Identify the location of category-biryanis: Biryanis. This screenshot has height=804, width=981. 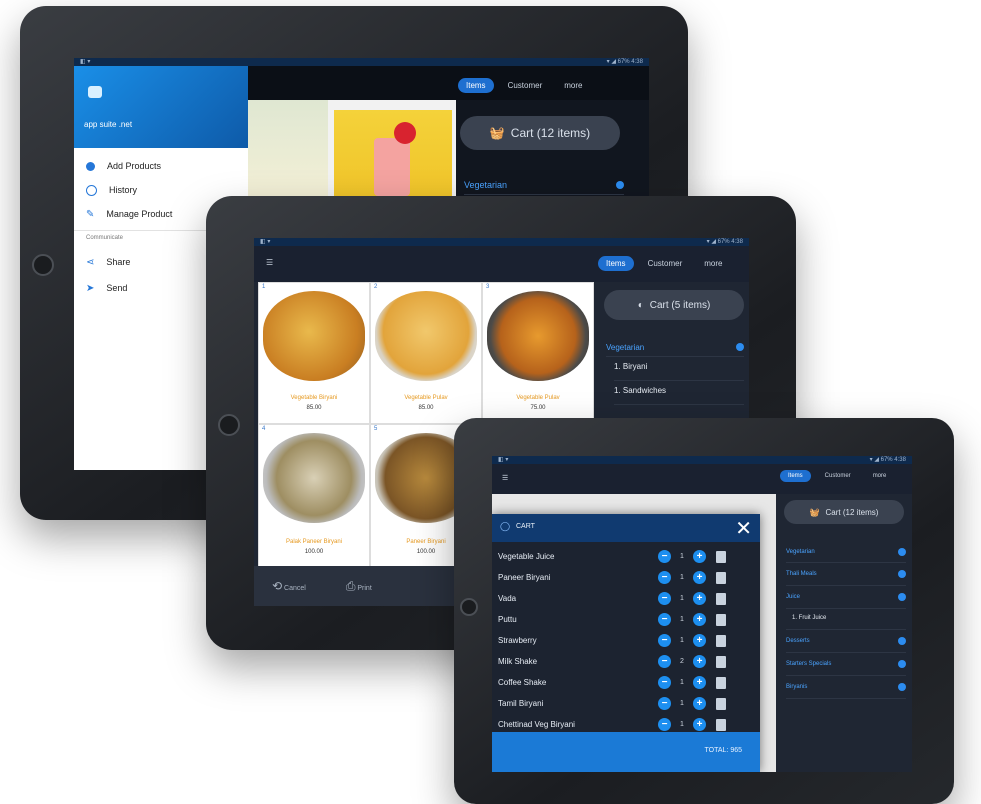
(846, 687).